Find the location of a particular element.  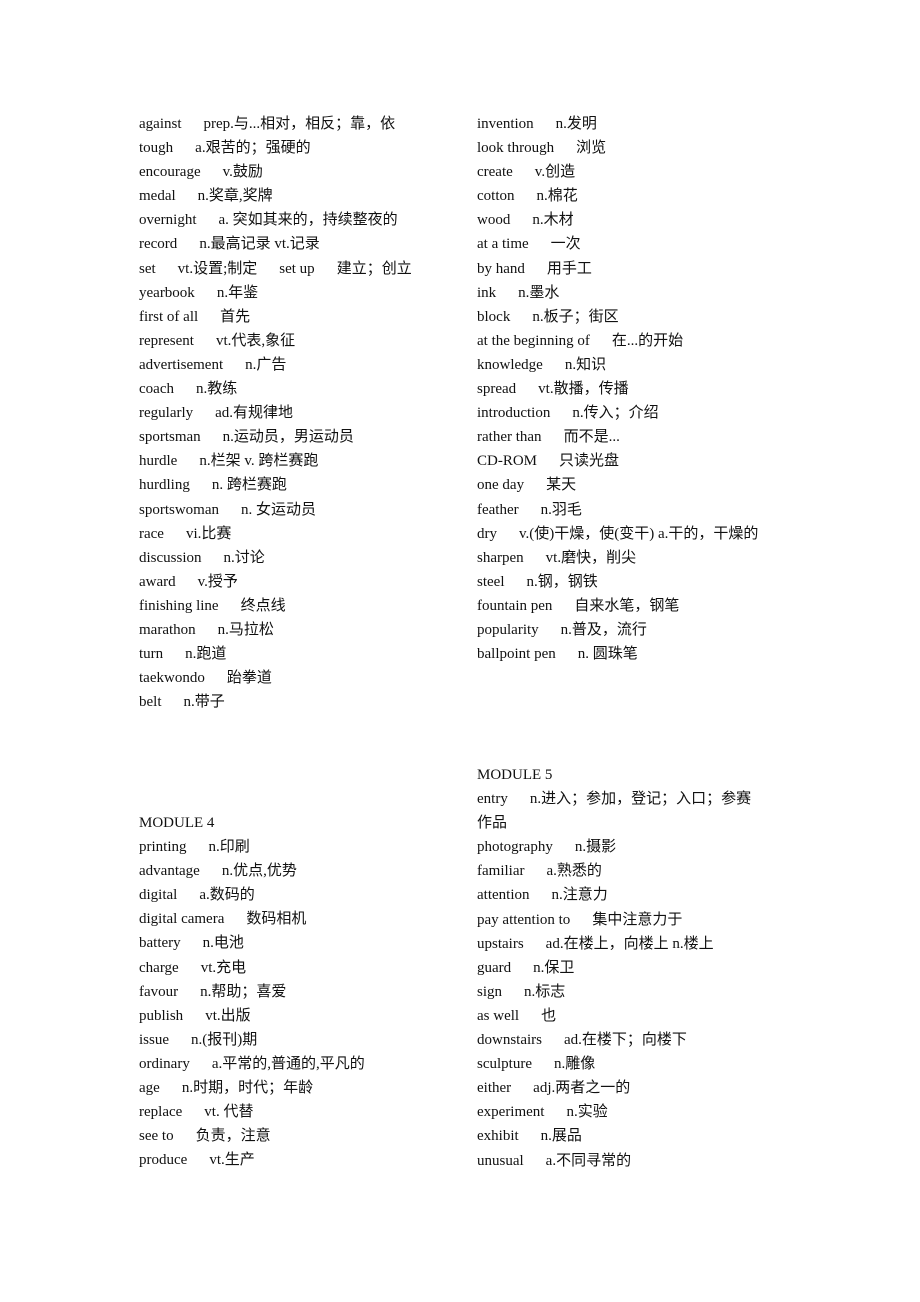

vocab-entry: dry v.(使)干燥，使(变干) a.干的，干燥的 is located at coordinates (642, 534).